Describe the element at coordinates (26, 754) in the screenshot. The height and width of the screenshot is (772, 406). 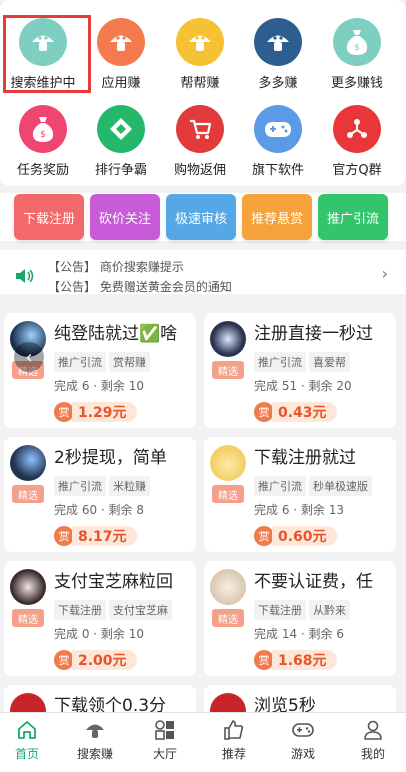
I see `tab-label: 首页` at that location.